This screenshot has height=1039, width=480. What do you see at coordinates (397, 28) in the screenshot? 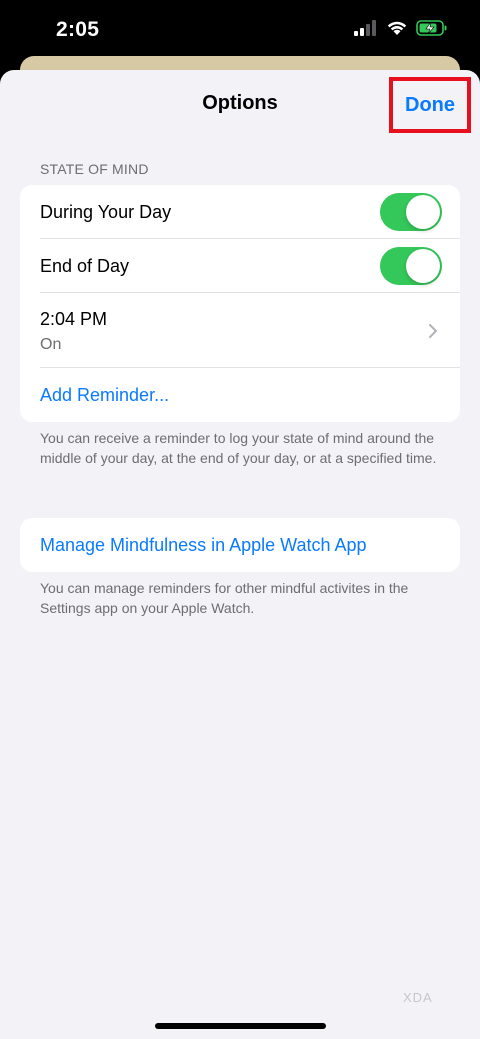
I see `wifi-icon` at bounding box center [397, 28].